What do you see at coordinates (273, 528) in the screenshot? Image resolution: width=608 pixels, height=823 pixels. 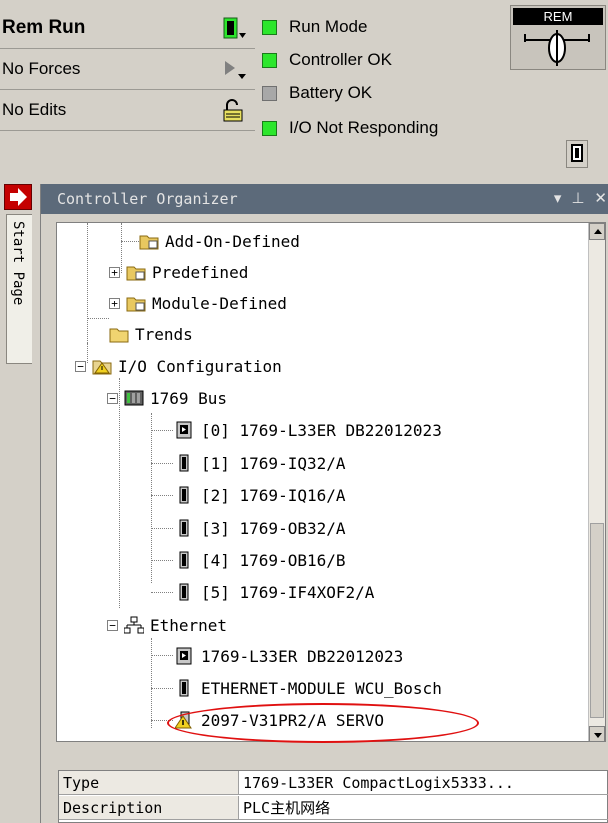 I see `tree-item-label: [3] 1769-OB32/A` at bounding box center [273, 528].